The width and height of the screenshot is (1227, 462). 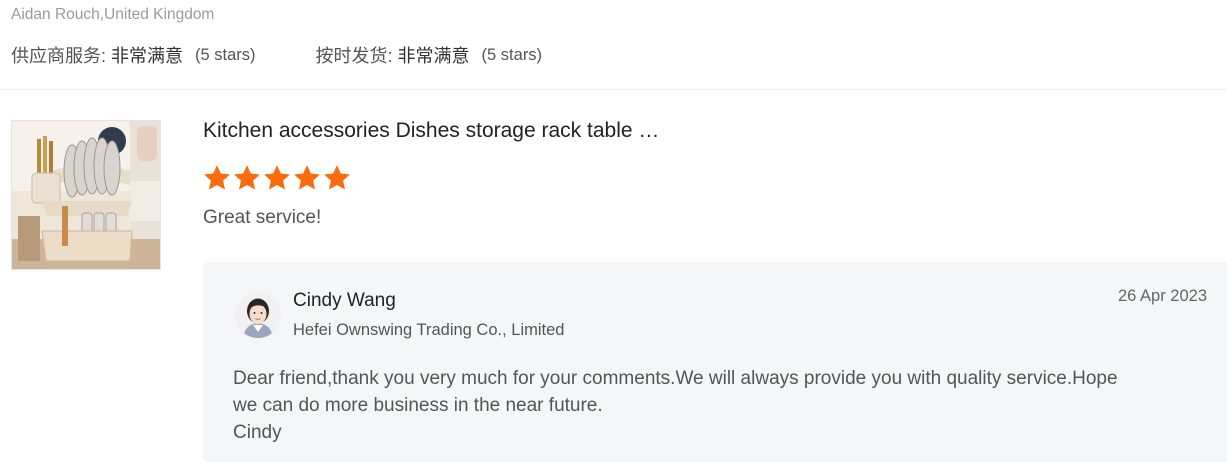 What do you see at coordinates (429, 330) in the screenshot?
I see `replier-company: Hefei Ownswing Trading Co., Limited` at bounding box center [429, 330].